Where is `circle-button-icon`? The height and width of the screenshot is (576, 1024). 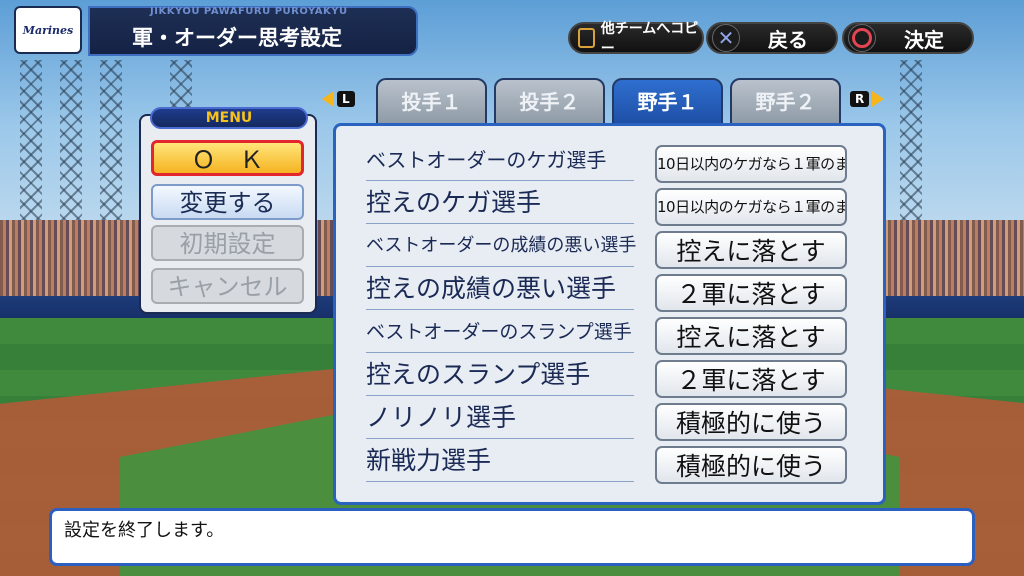 circle-button-icon is located at coordinates (862, 38).